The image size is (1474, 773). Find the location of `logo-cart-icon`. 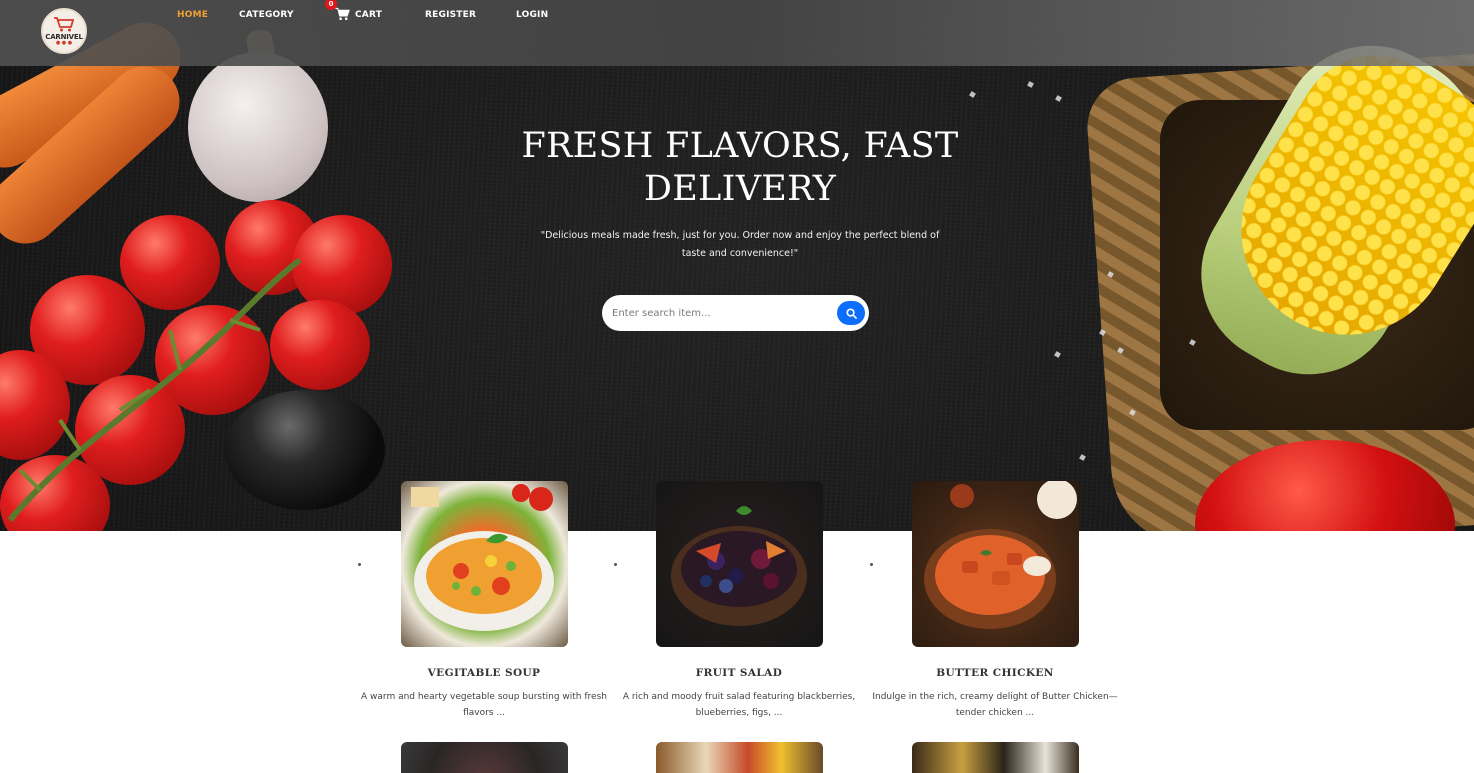

logo-cart-icon is located at coordinates (64, 24).